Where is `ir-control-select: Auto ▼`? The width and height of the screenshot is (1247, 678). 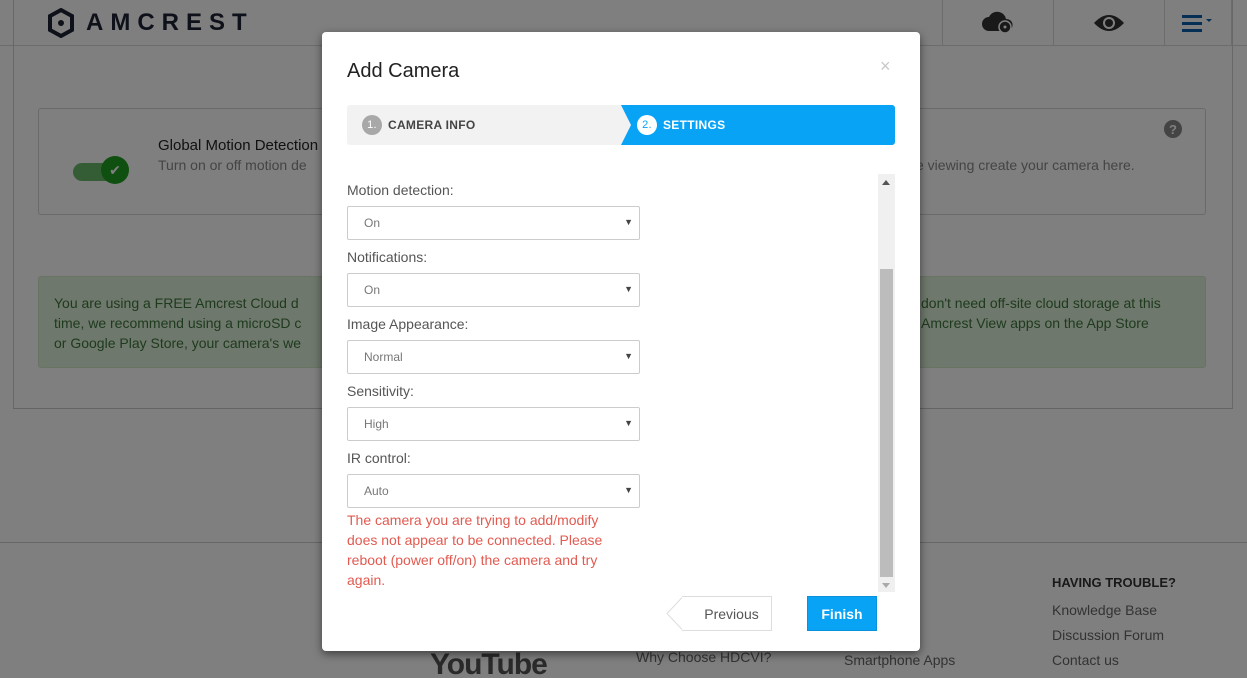
ir-control-select: Auto ▼ is located at coordinates (493, 491).